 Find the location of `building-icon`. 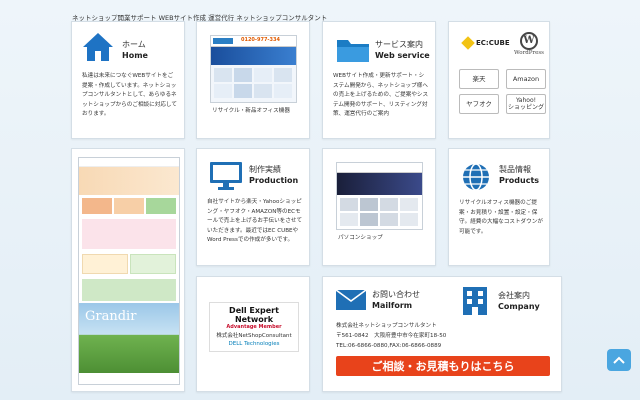

building-icon is located at coordinates (475, 301).